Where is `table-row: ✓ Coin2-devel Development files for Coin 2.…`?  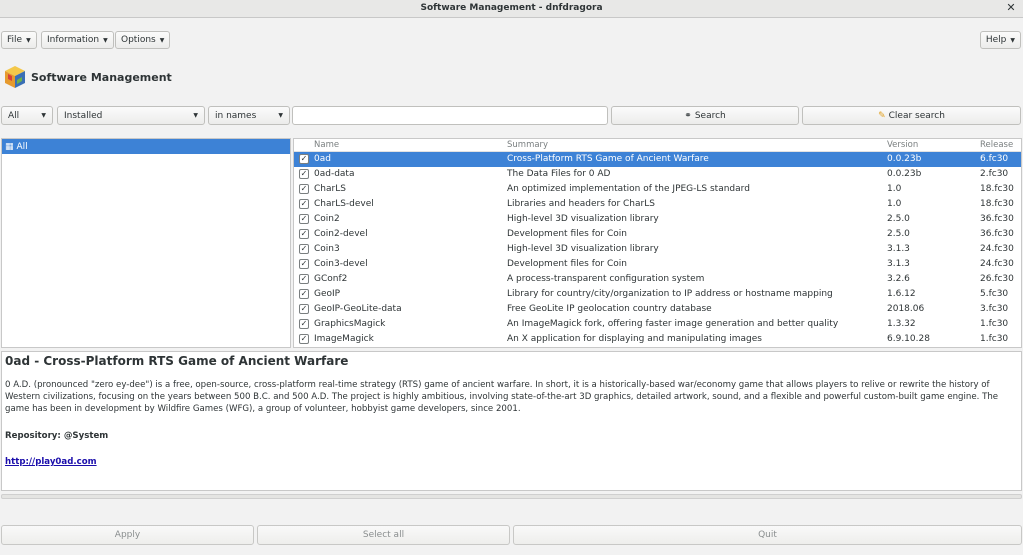
table-row: ✓ Coin2-devel Development files for Coin 2.… is located at coordinates (657, 234).